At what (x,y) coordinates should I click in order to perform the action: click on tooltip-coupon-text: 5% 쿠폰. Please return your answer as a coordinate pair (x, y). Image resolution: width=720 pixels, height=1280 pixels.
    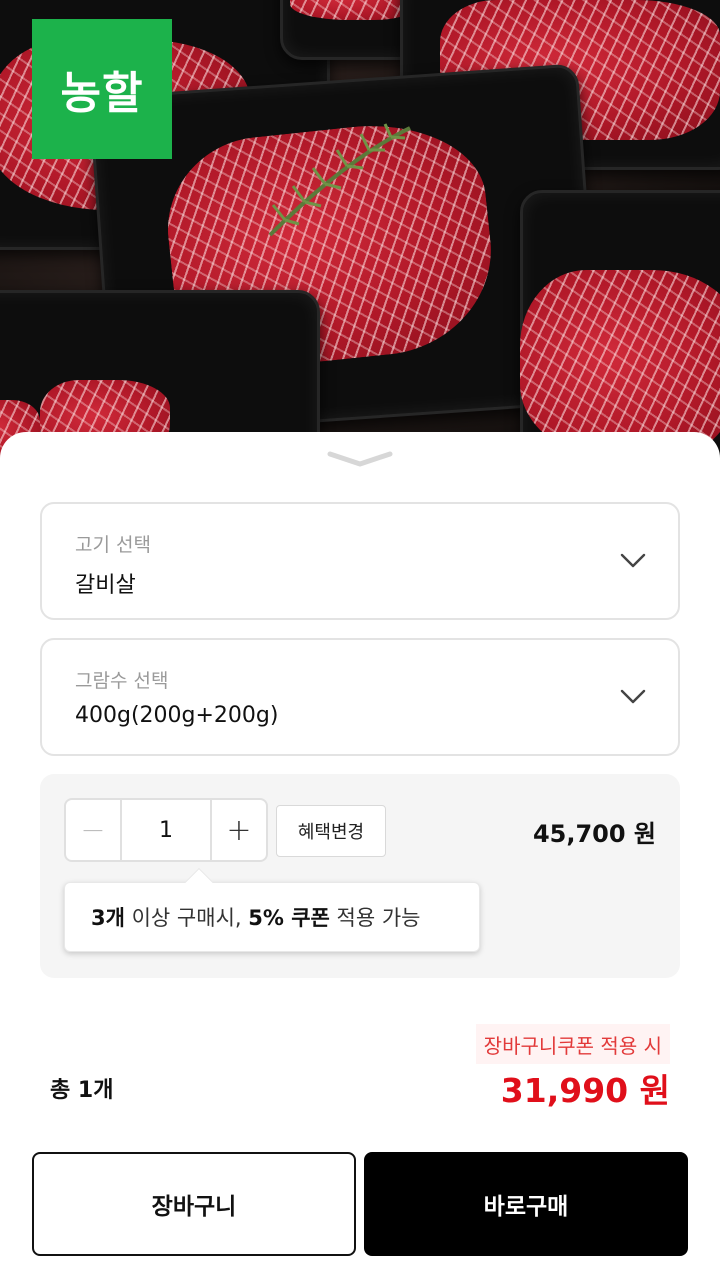
    Looking at the image, I should click on (289, 918).